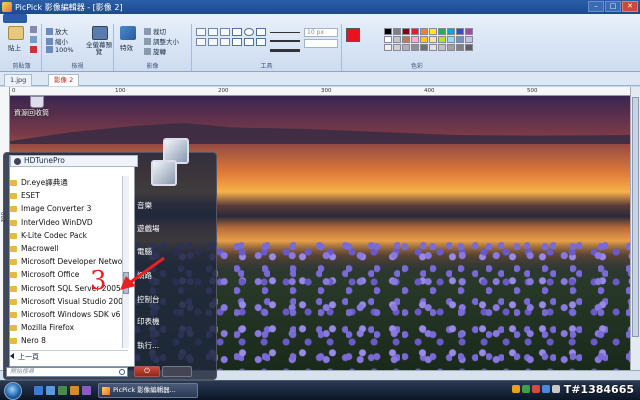 The image size is (640, 400). I want to click on zoom-out-button: 縮小, so click(57, 41).